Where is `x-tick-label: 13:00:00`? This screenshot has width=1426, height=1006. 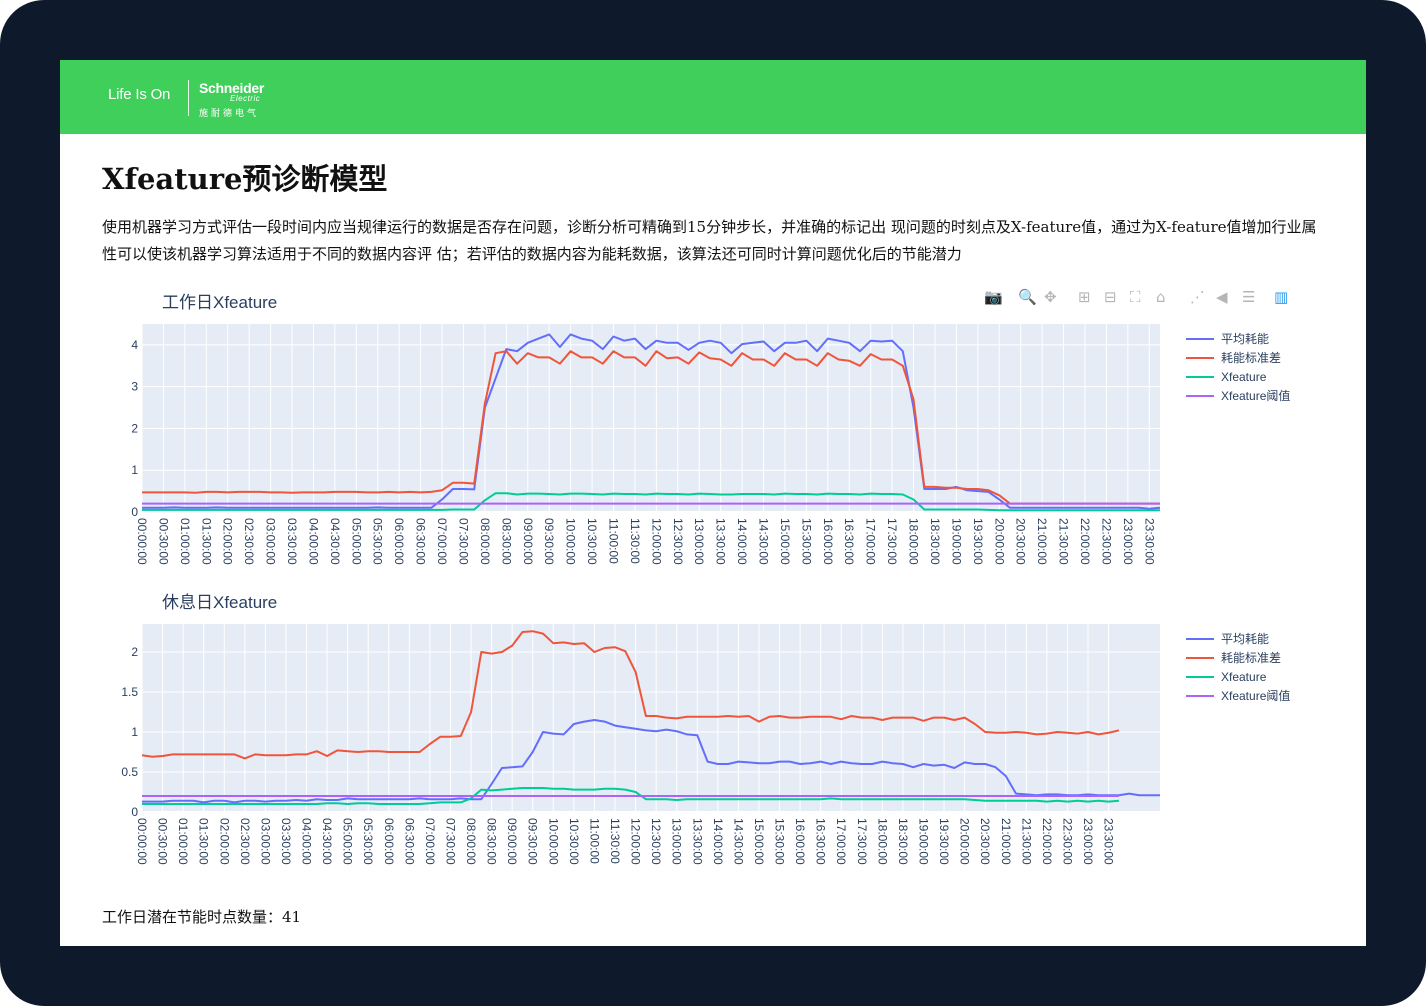 x-tick-label: 13:00:00 is located at coordinates (699, 541).